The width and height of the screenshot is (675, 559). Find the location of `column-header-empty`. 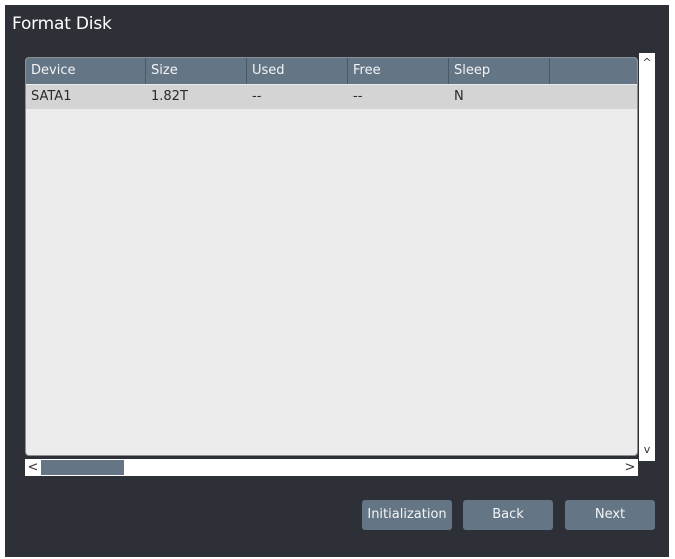

column-header-empty is located at coordinates (593, 71).